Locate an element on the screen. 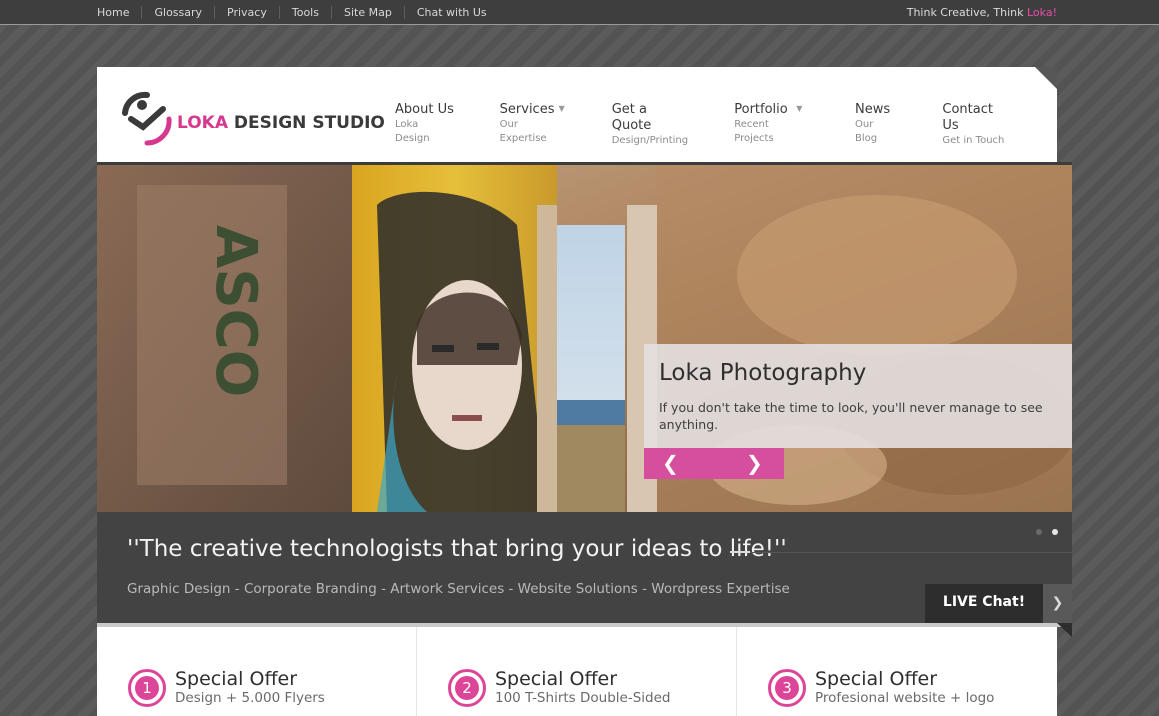 The height and width of the screenshot is (716, 1159). nav-subtitle: Our Blog is located at coordinates (866, 131).